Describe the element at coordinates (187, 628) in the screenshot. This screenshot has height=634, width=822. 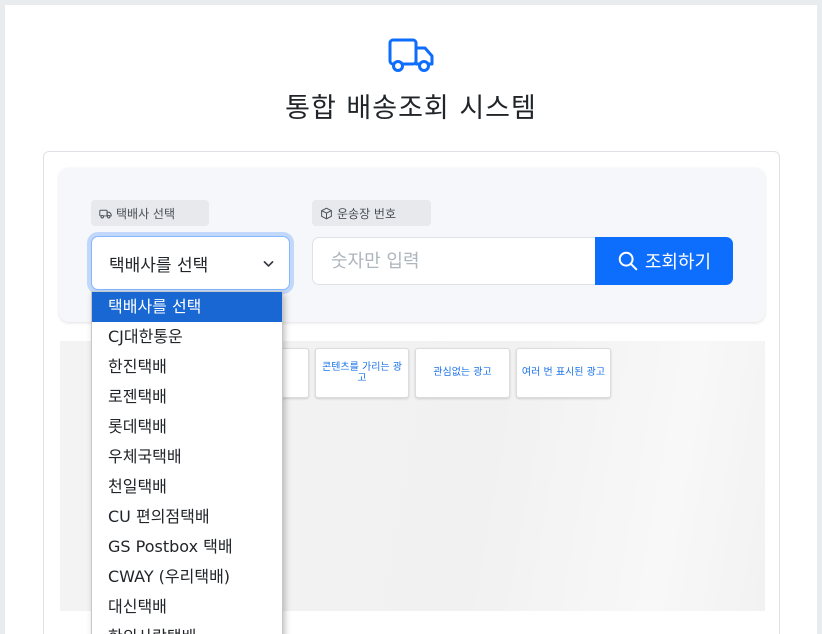
I see `carrier-option: 한의사랑택배` at that location.